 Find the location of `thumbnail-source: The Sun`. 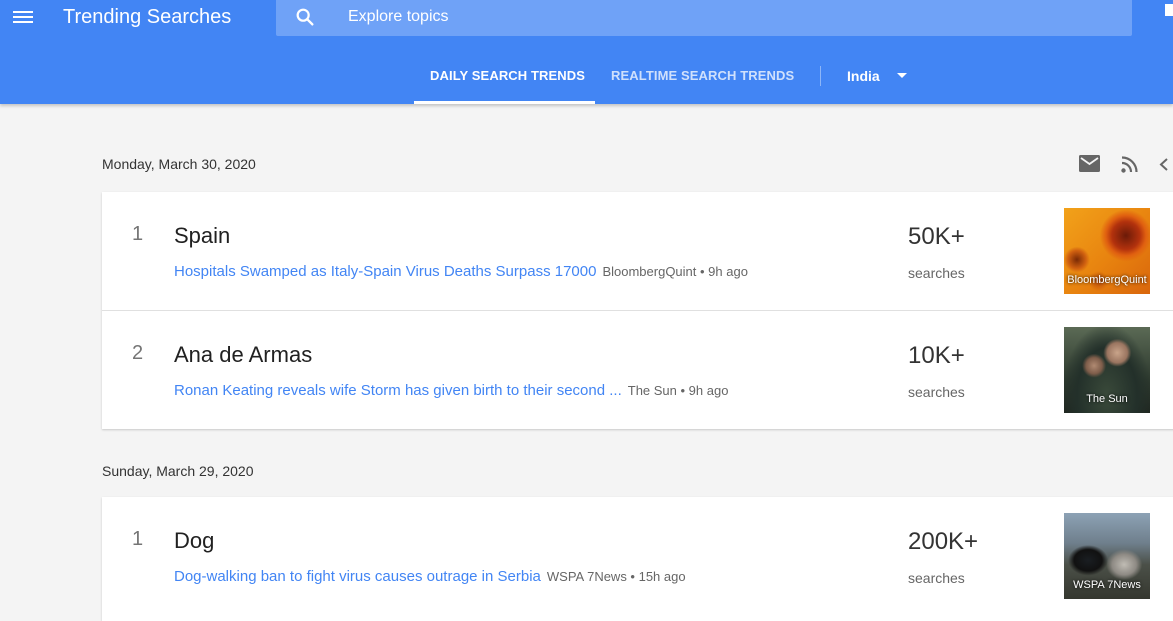

thumbnail-source: The Sun is located at coordinates (1107, 399).